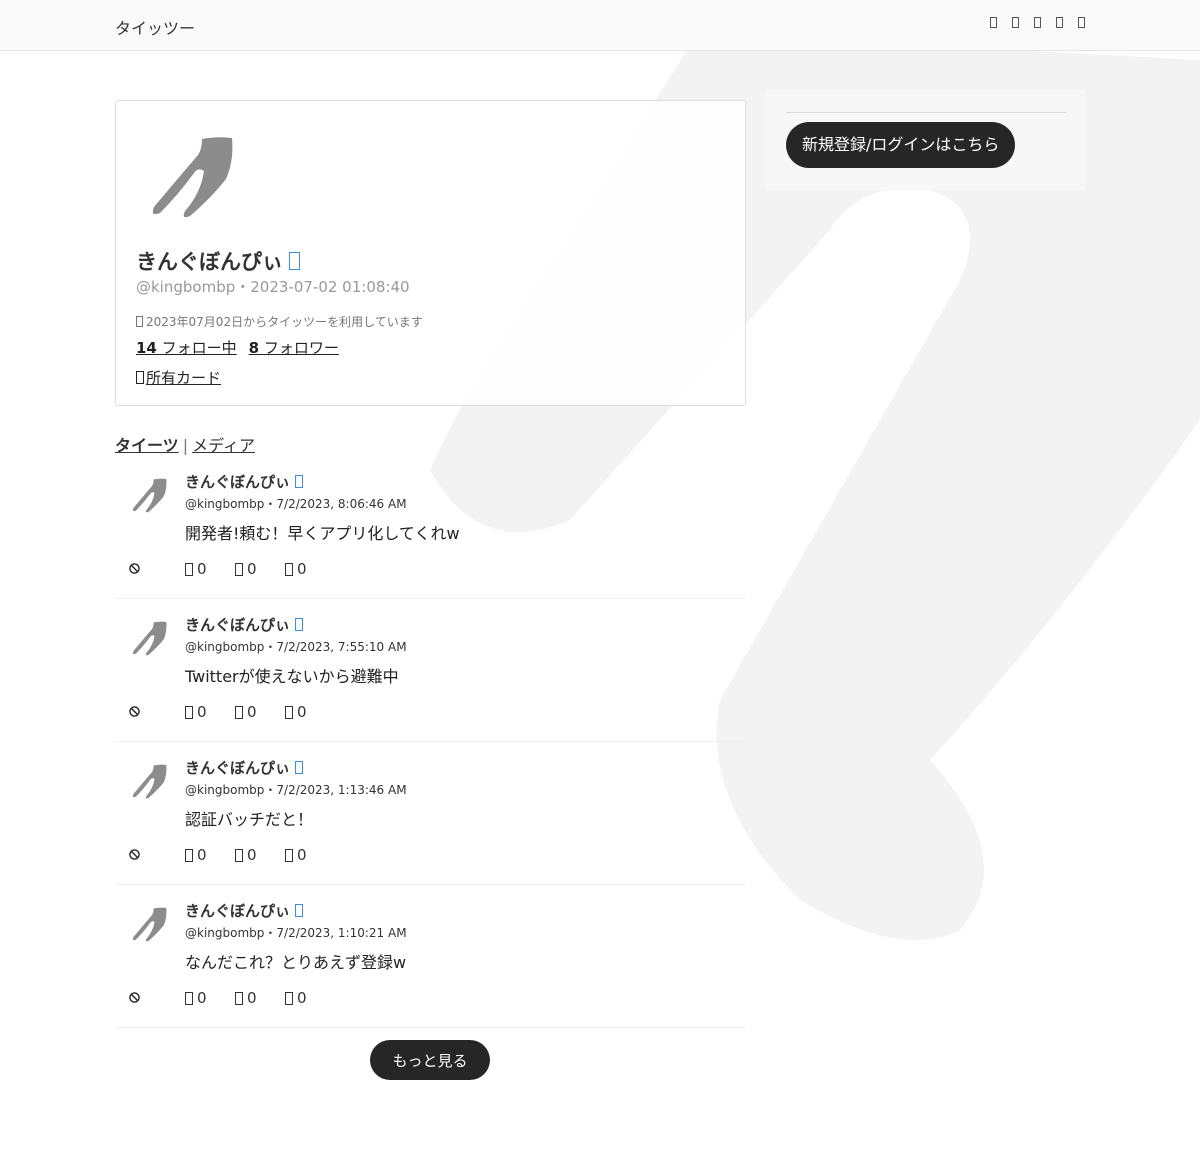  I want to click on post-meta: @kingbombp・7/2/2023, 7:55:10 AM, so click(296, 647).